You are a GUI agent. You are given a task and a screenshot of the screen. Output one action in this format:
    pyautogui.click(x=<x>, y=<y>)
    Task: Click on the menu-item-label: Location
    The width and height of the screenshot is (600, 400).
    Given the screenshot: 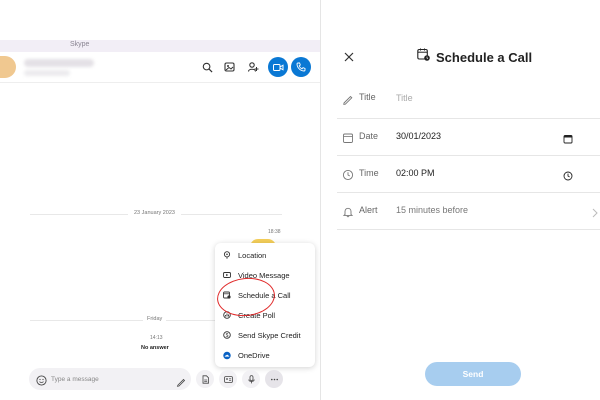 What is the action you would take?
    pyautogui.click(x=252, y=255)
    